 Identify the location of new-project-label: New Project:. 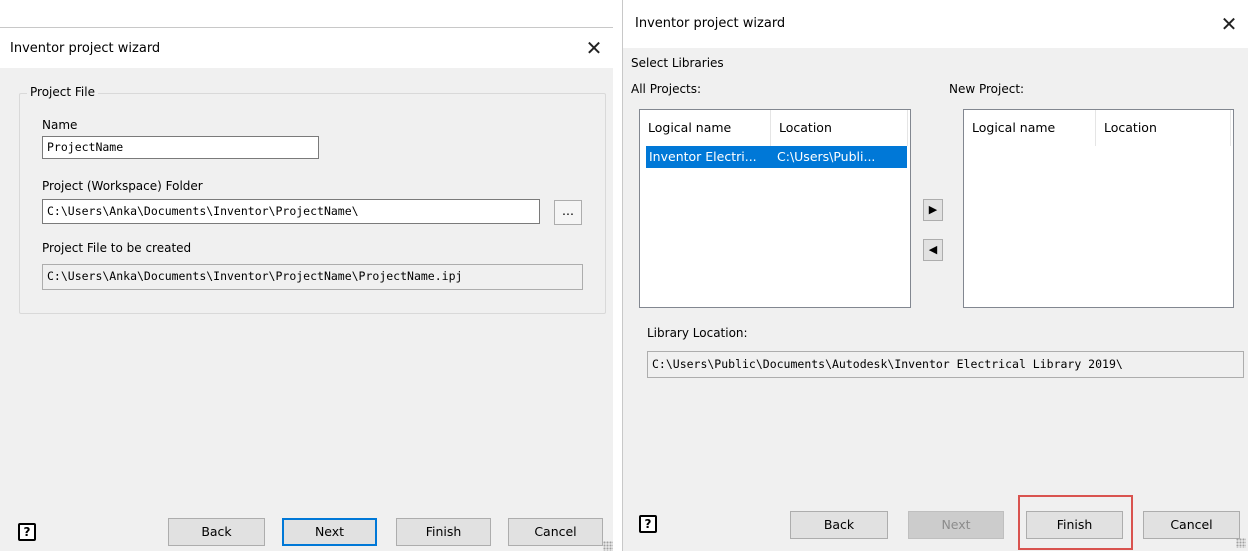
(987, 89).